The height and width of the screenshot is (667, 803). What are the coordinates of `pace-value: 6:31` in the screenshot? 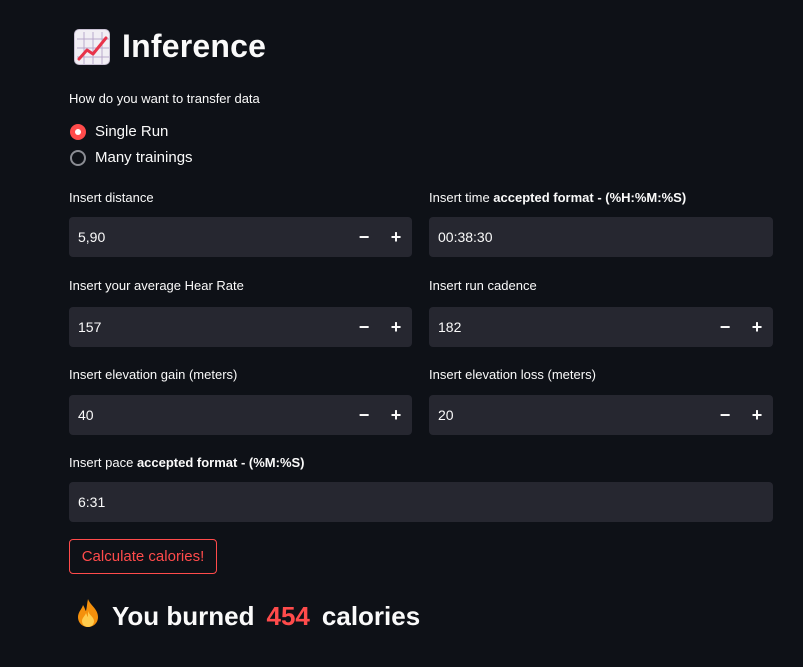 It's located at (421, 502).